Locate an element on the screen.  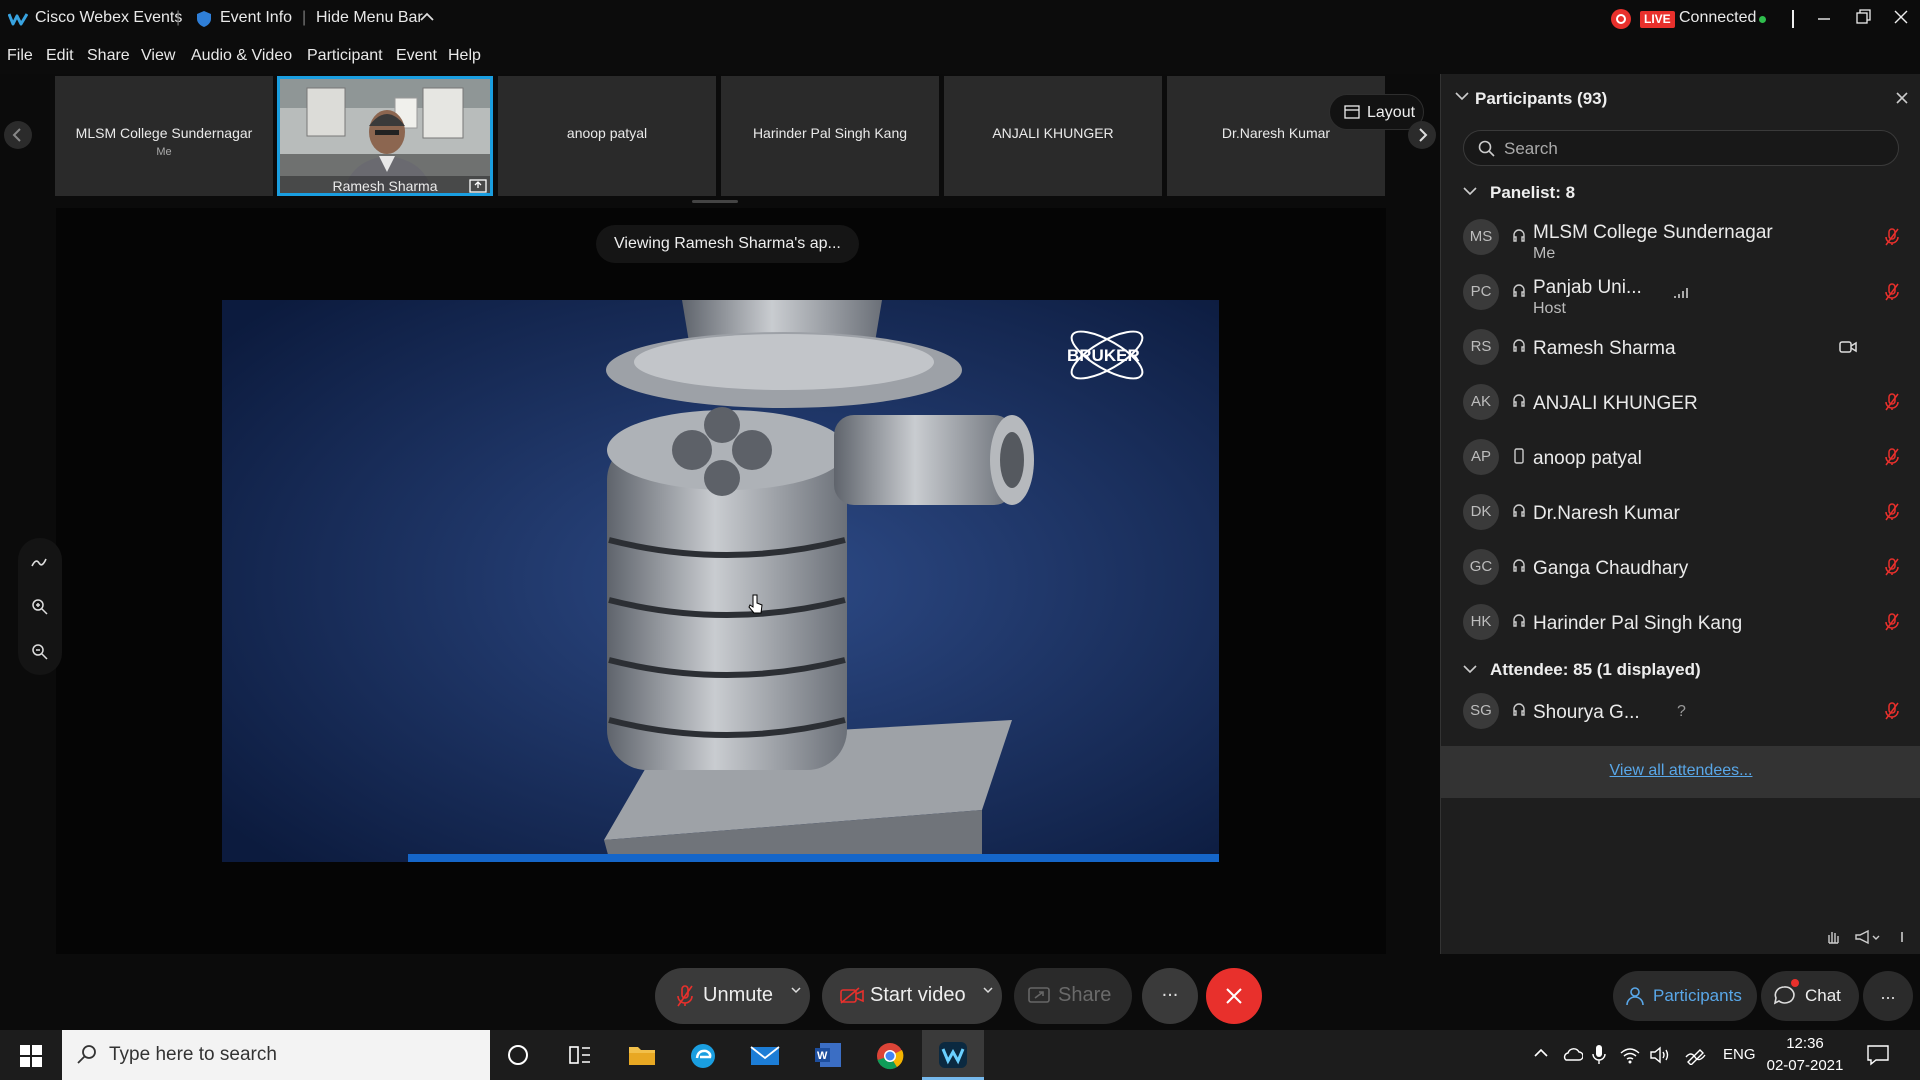
panel-title: Participants (93) is located at coordinates (1541, 98).